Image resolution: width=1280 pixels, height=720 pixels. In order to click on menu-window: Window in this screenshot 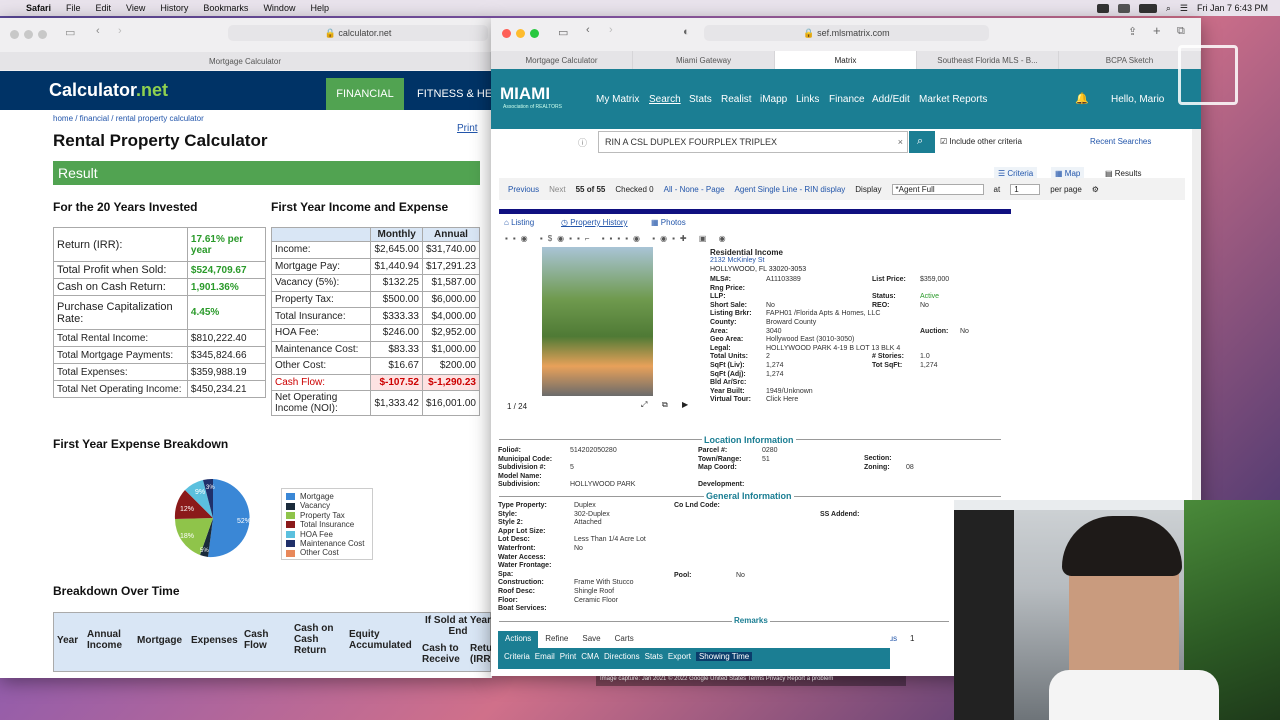, I will do `click(279, 8)`.